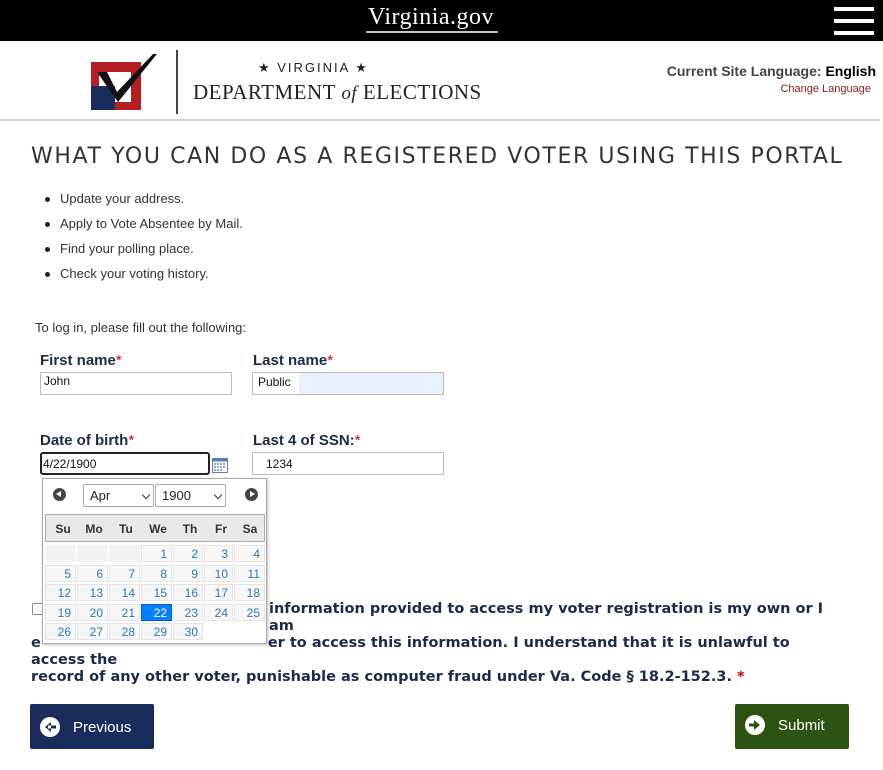  Describe the element at coordinates (349, 93) in the screenshot. I see `dept-word-of: of` at that location.